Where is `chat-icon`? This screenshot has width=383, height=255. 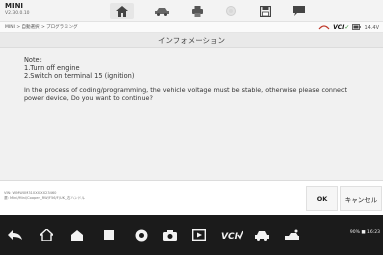 chat-icon is located at coordinates (299, 11).